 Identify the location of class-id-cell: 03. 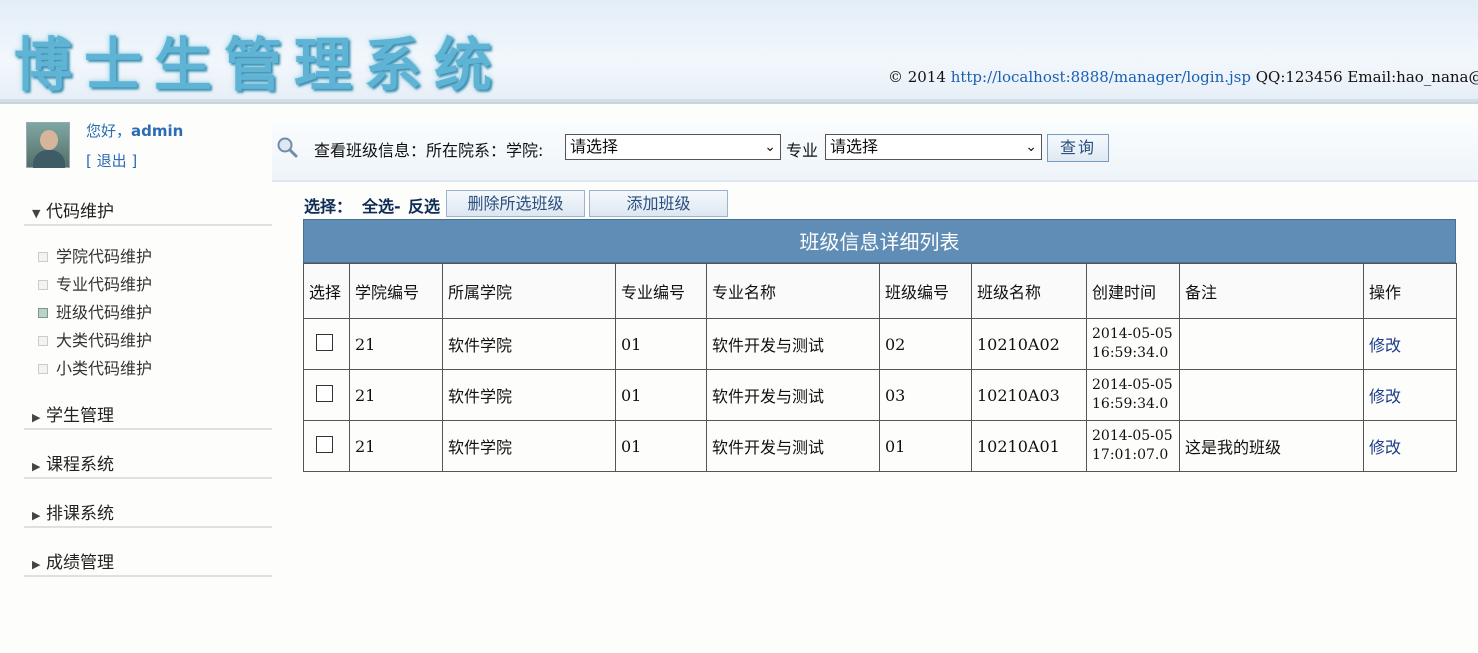
(925, 395).